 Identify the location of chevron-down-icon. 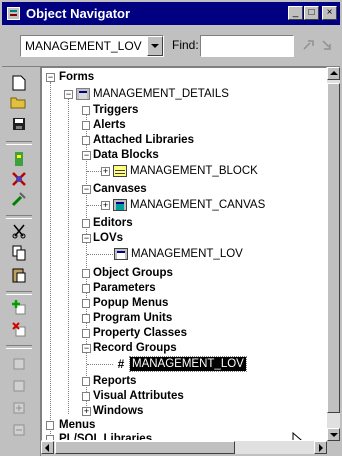
(155, 46).